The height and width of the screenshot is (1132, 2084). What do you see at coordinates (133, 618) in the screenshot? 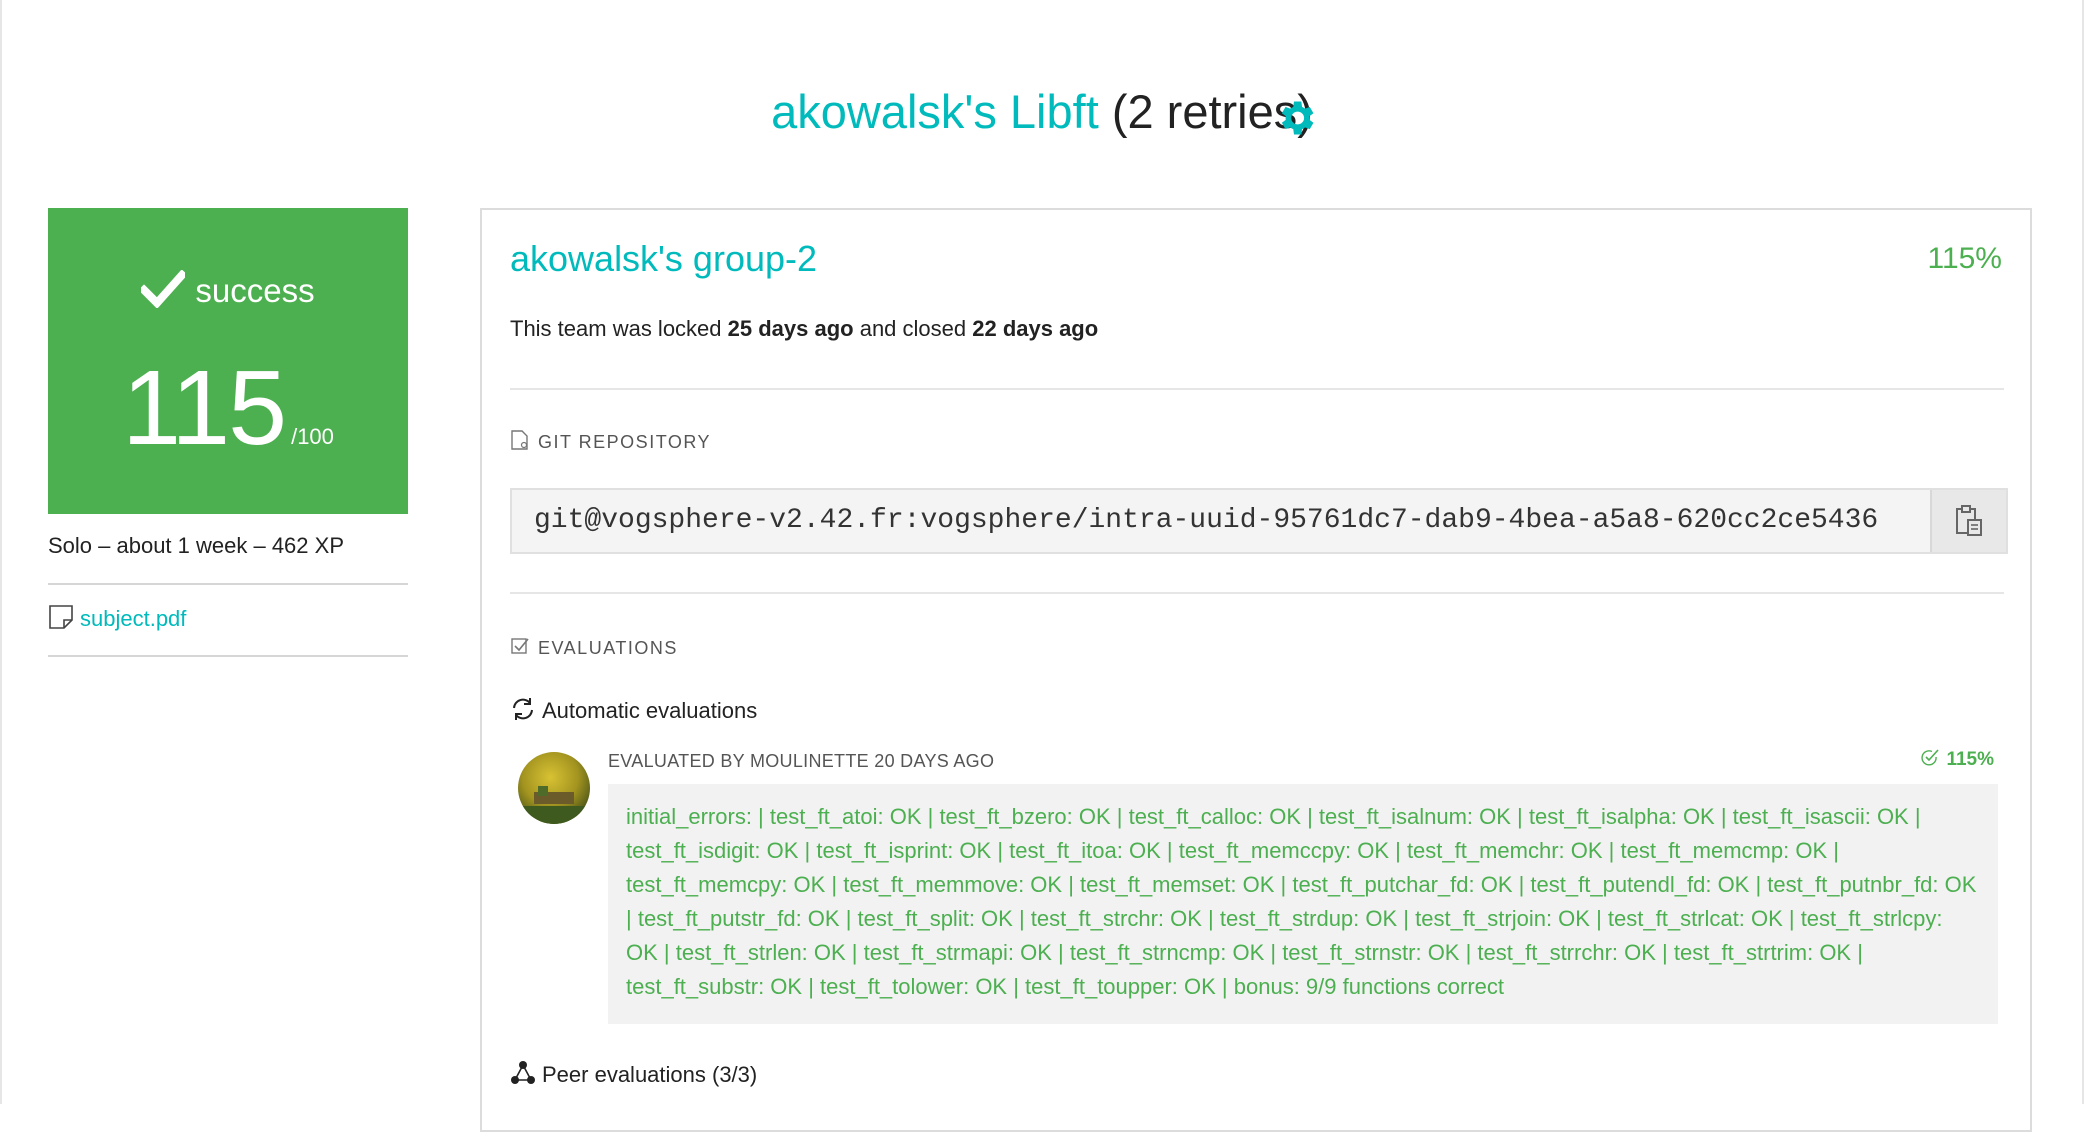
I see `subject-link-label: subject.pdf` at bounding box center [133, 618].